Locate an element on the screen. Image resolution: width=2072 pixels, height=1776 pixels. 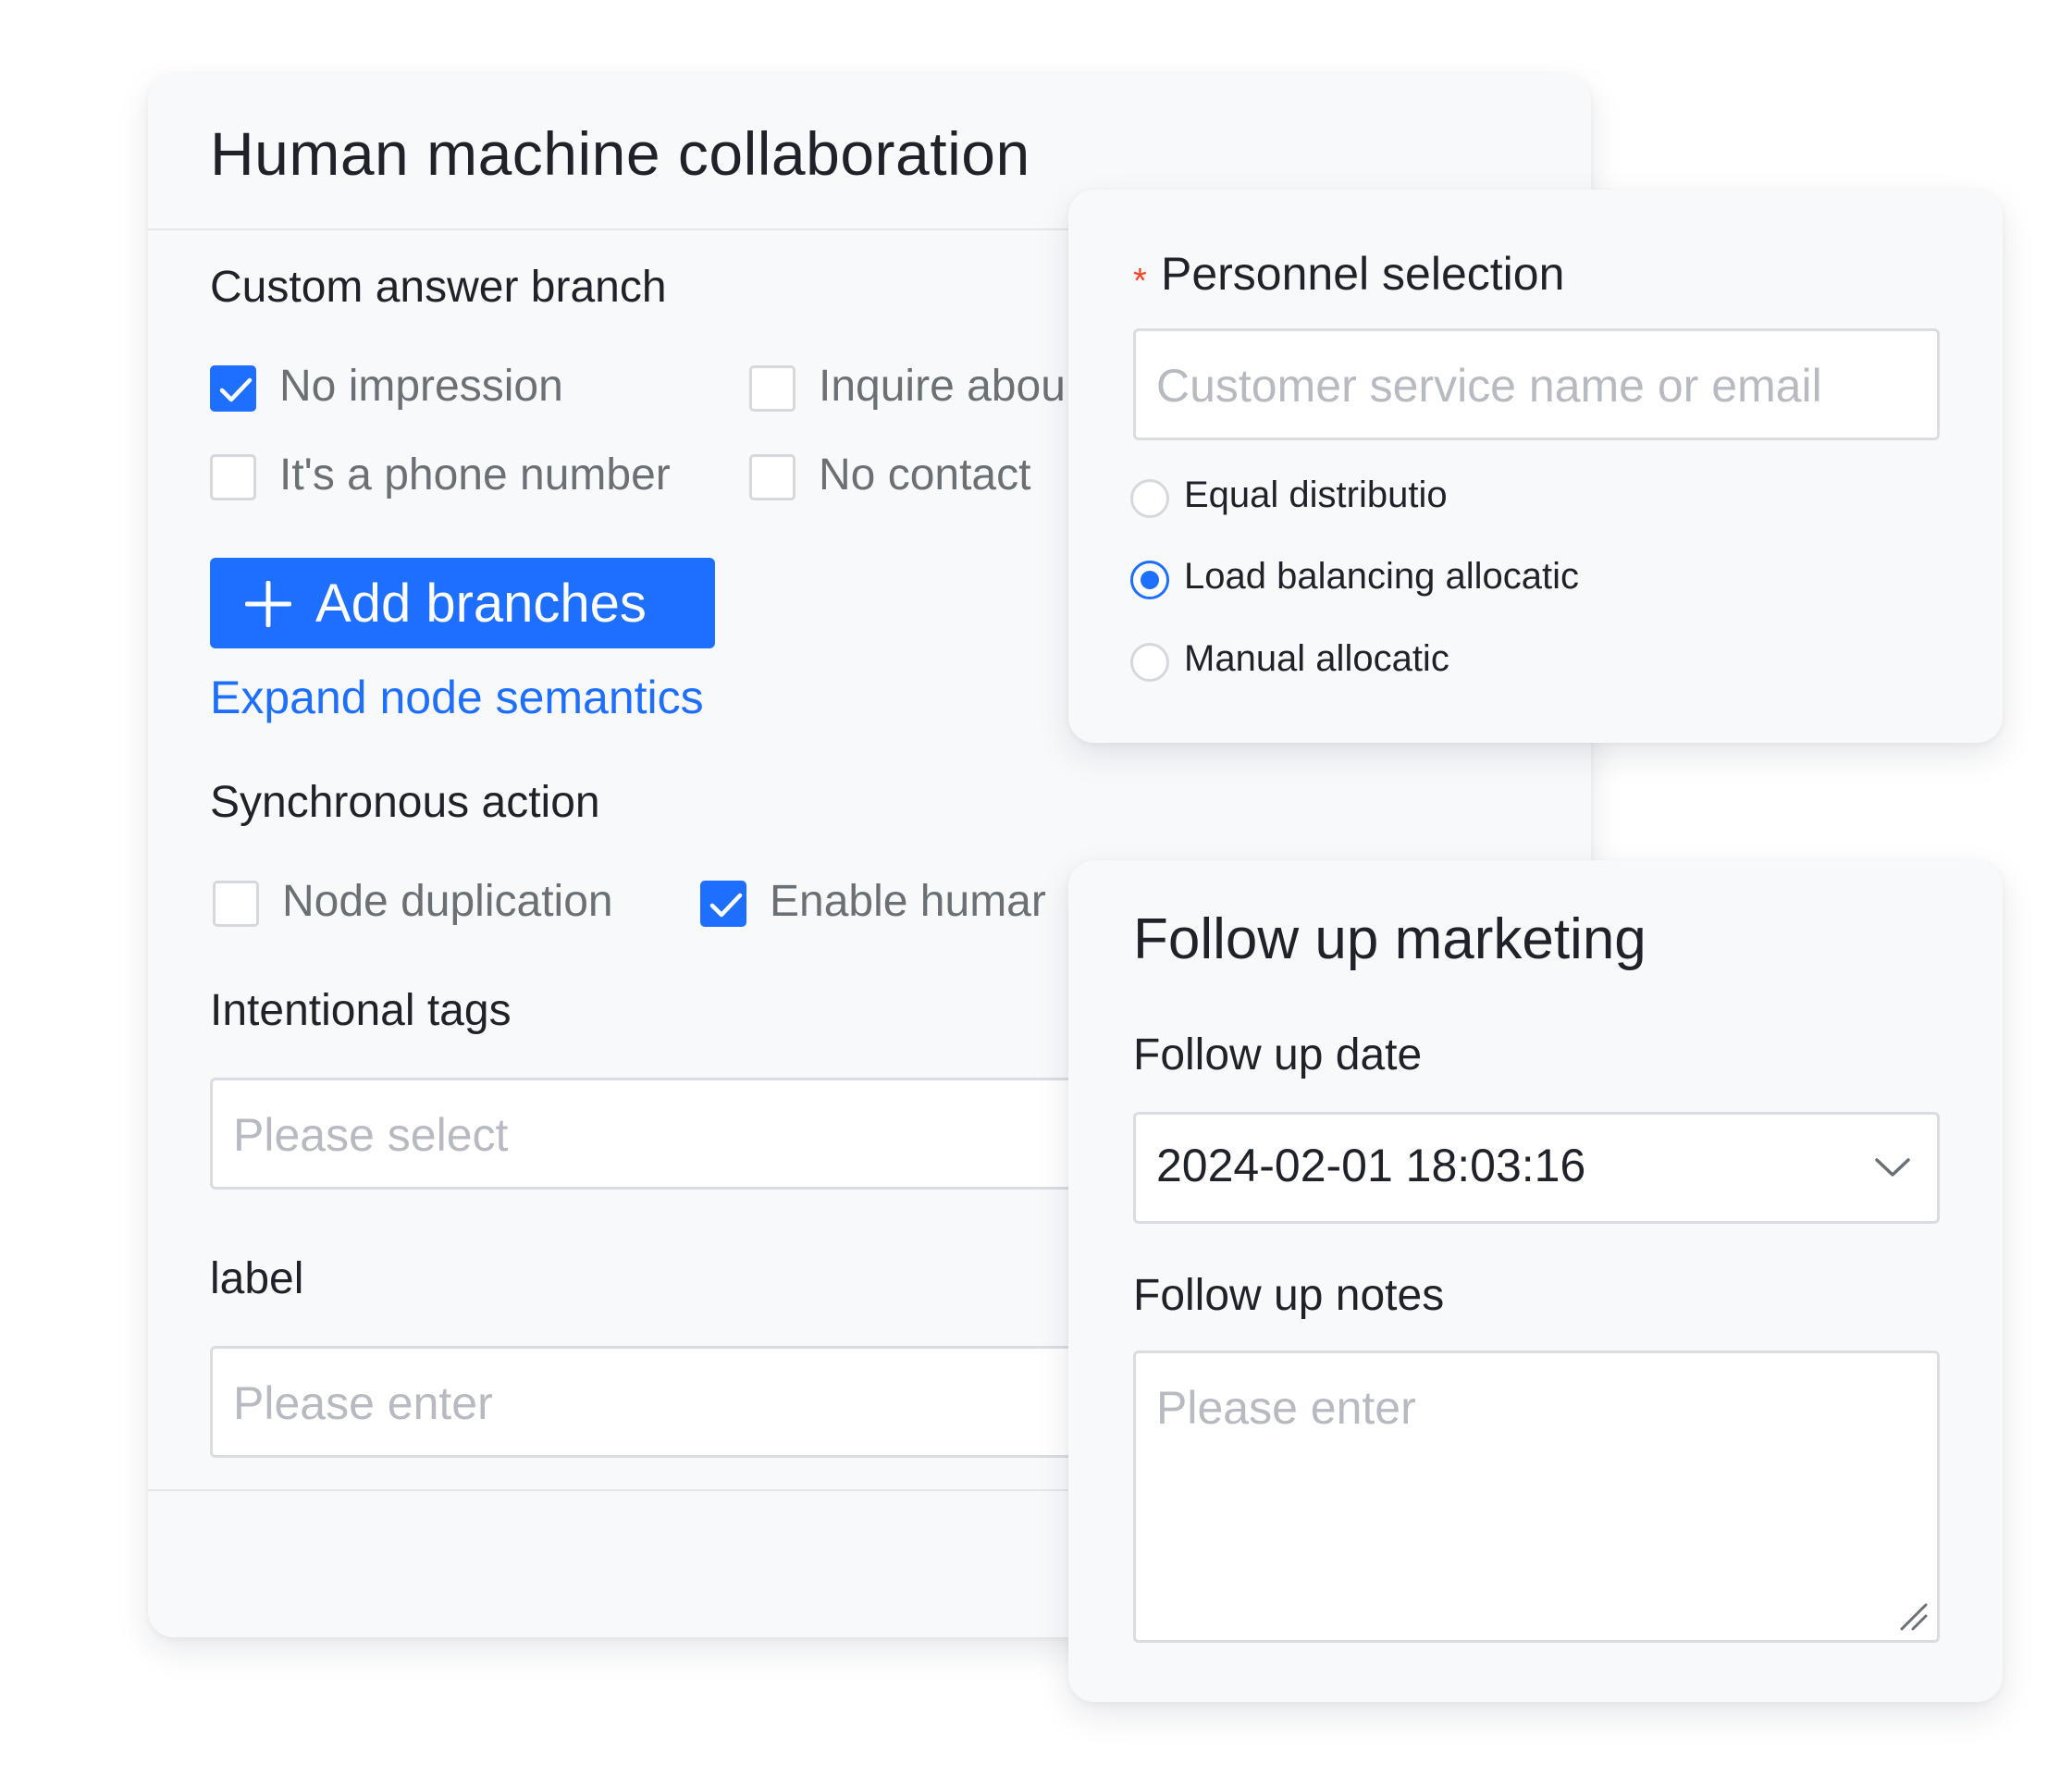
plus-icon is located at coordinates (268, 604).